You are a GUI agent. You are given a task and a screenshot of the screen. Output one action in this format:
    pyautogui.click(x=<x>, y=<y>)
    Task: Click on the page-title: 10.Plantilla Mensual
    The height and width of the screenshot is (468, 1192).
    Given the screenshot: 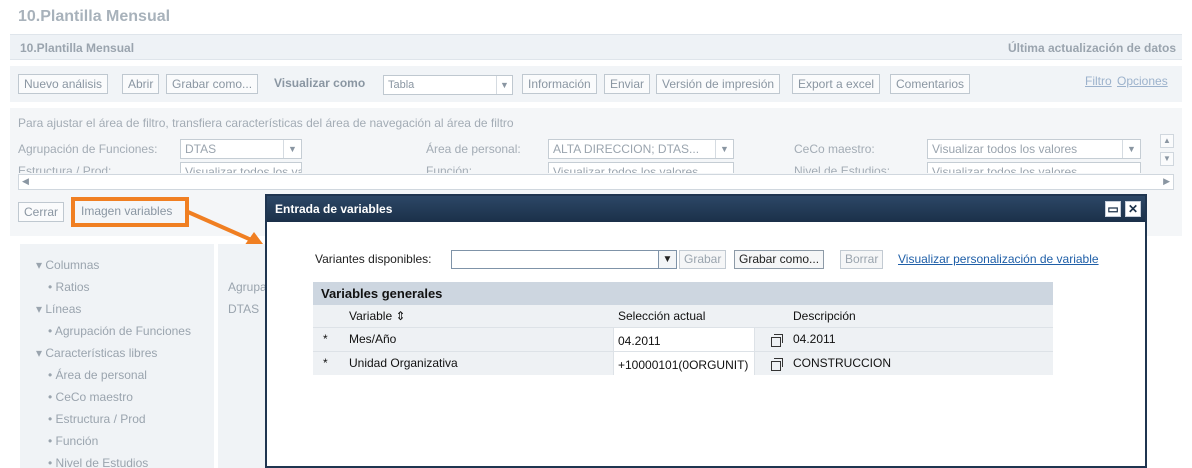 What is the action you would take?
    pyautogui.click(x=94, y=16)
    